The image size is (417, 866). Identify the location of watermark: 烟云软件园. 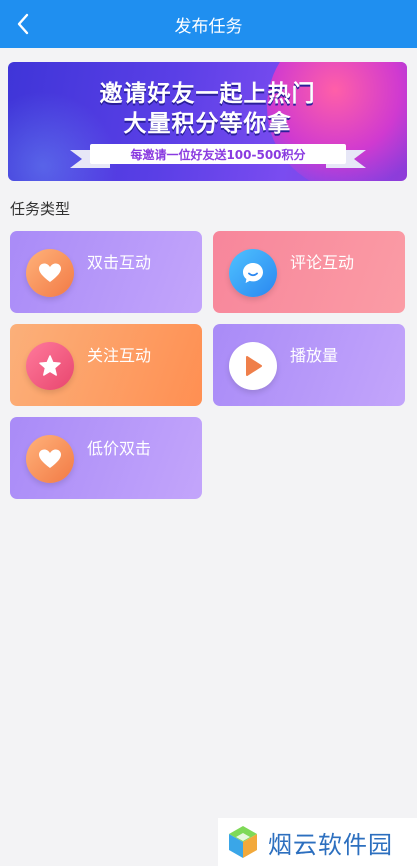
(317, 842).